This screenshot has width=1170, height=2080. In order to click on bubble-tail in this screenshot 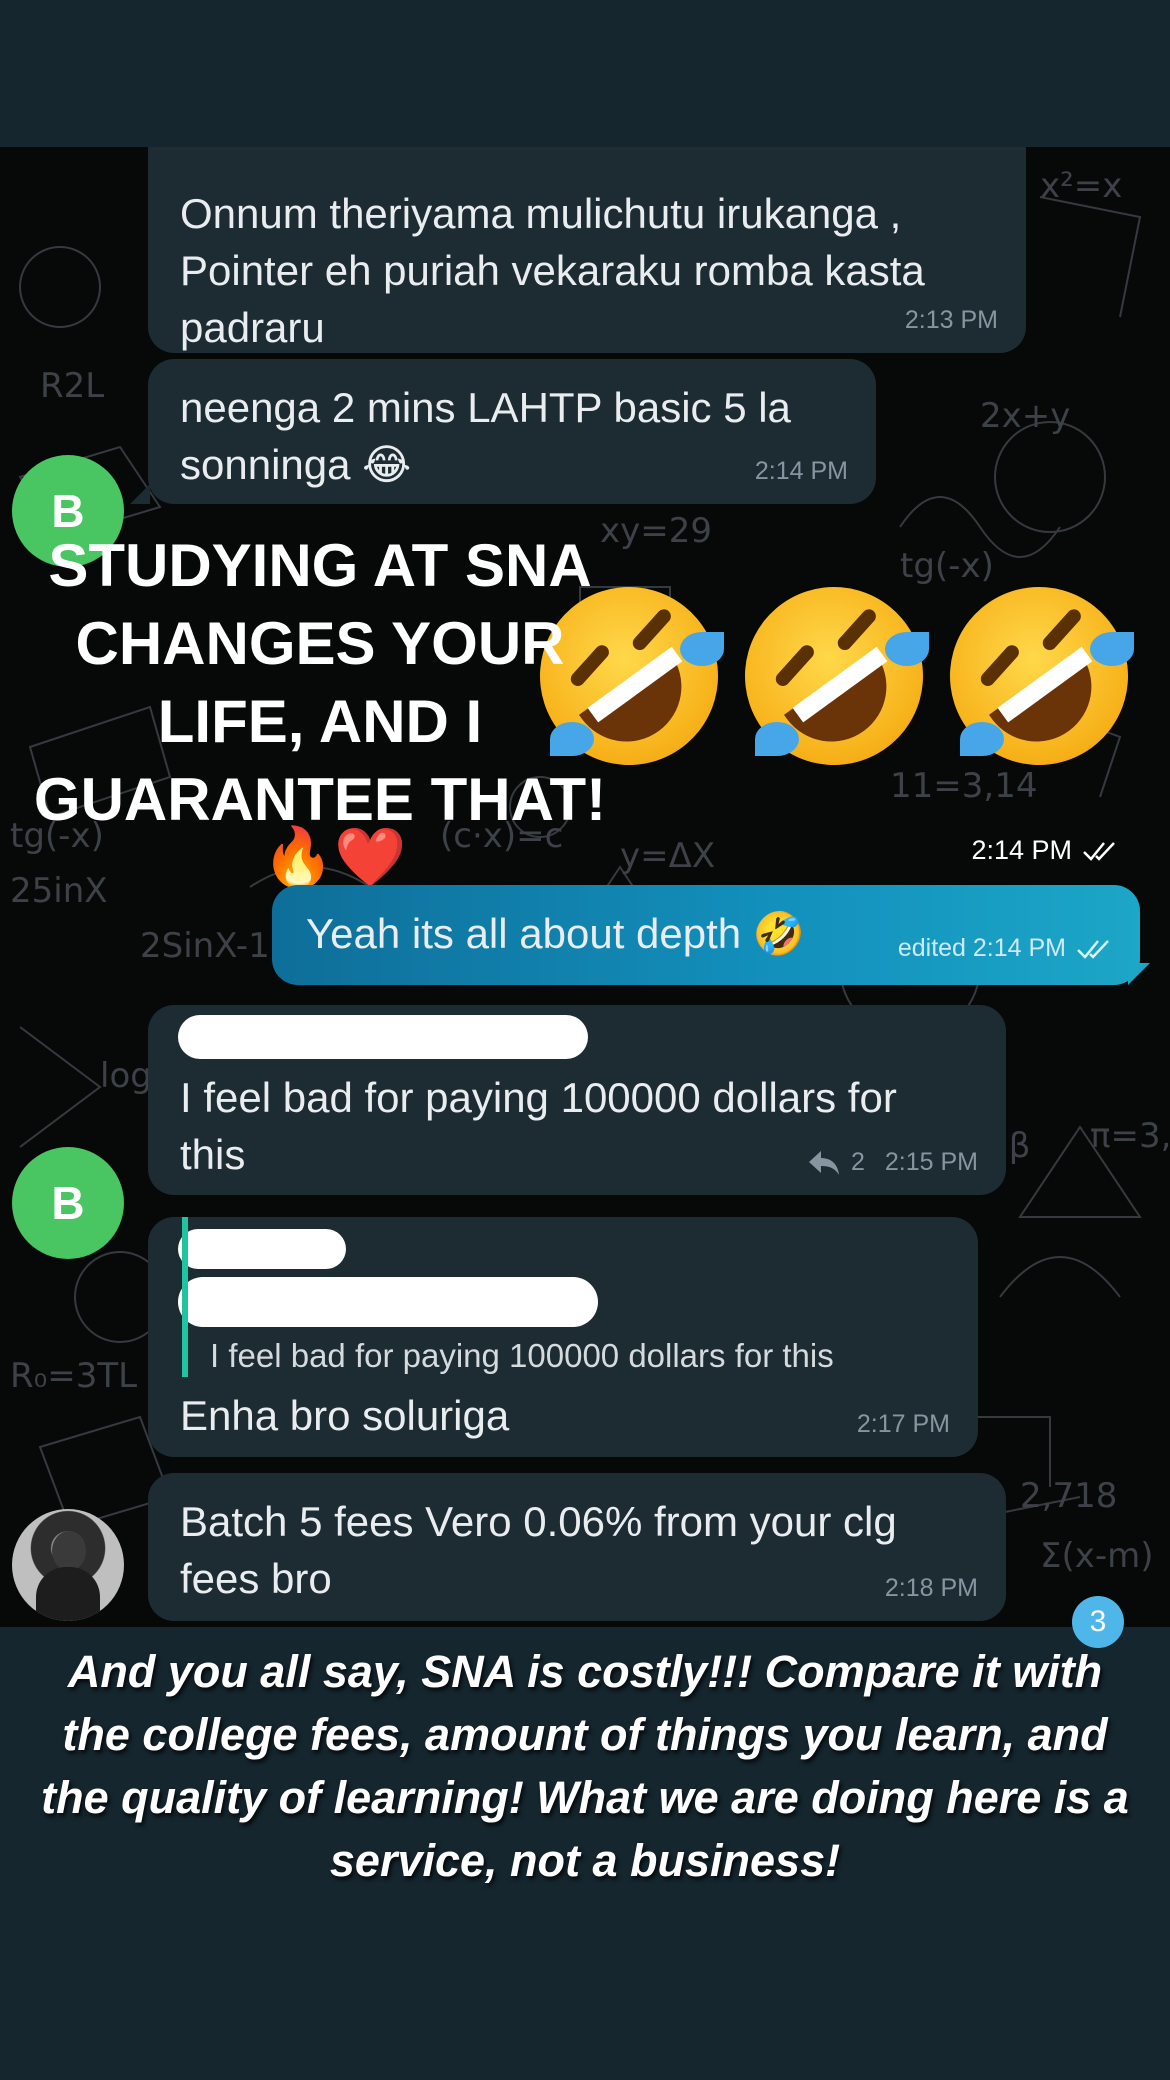, I will do `click(140, 494)`.